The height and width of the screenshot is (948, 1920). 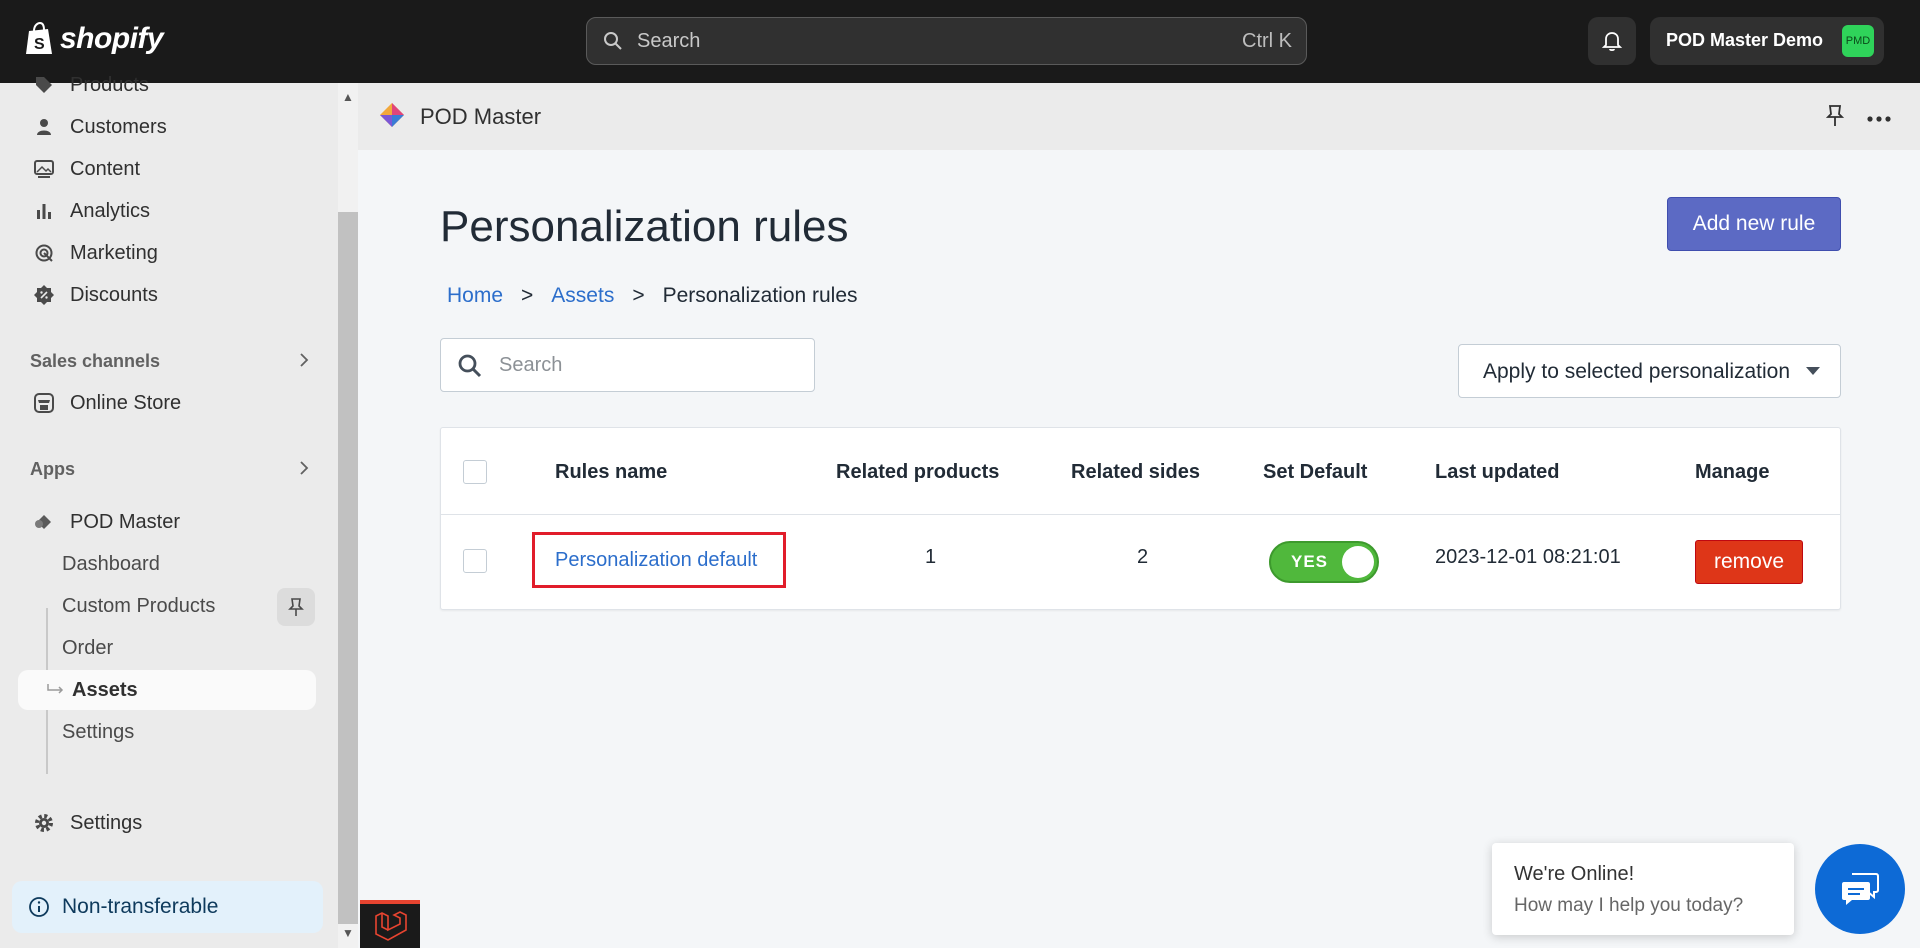 I want to click on notifications-button, so click(x=1612, y=41).